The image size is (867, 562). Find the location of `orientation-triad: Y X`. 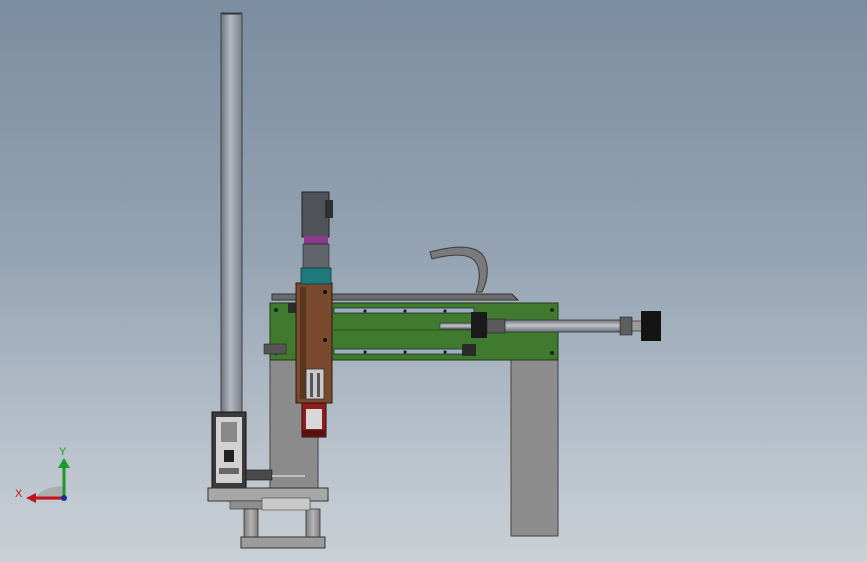

orientation-triad: Y X is located at coordinates (42, 474).